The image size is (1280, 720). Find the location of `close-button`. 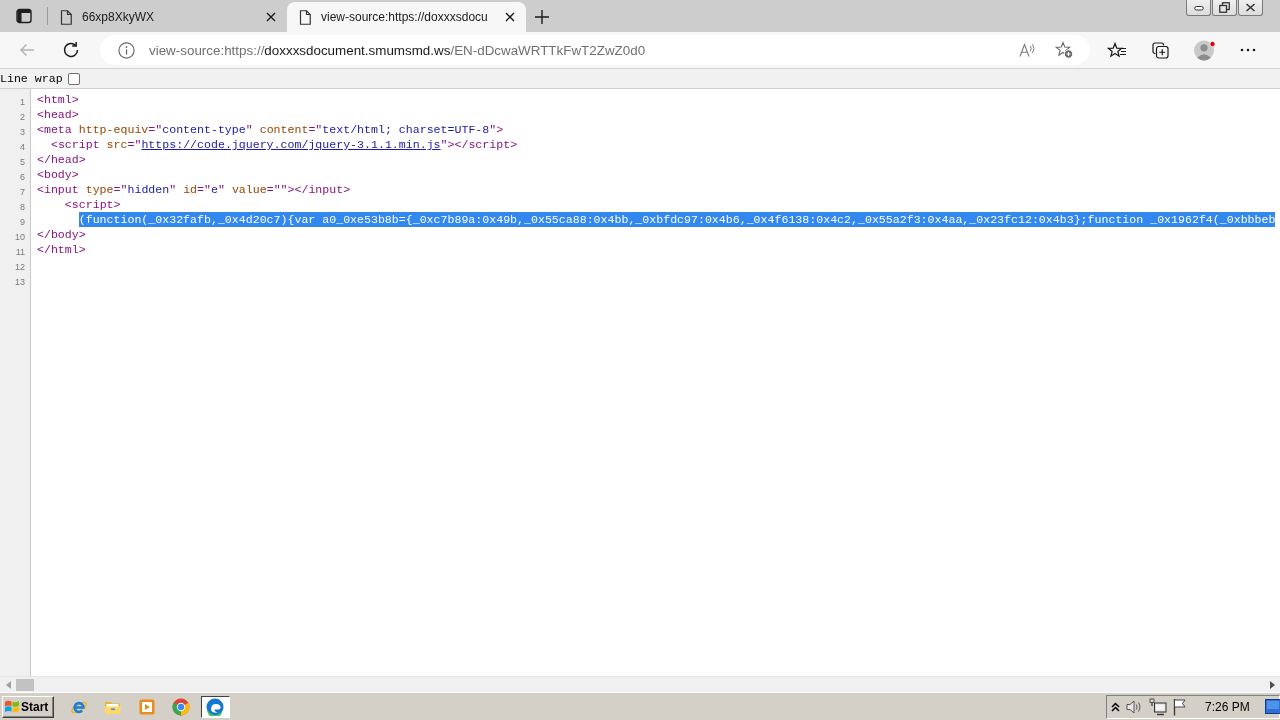

close-button is located at coordinates (1250, 8).